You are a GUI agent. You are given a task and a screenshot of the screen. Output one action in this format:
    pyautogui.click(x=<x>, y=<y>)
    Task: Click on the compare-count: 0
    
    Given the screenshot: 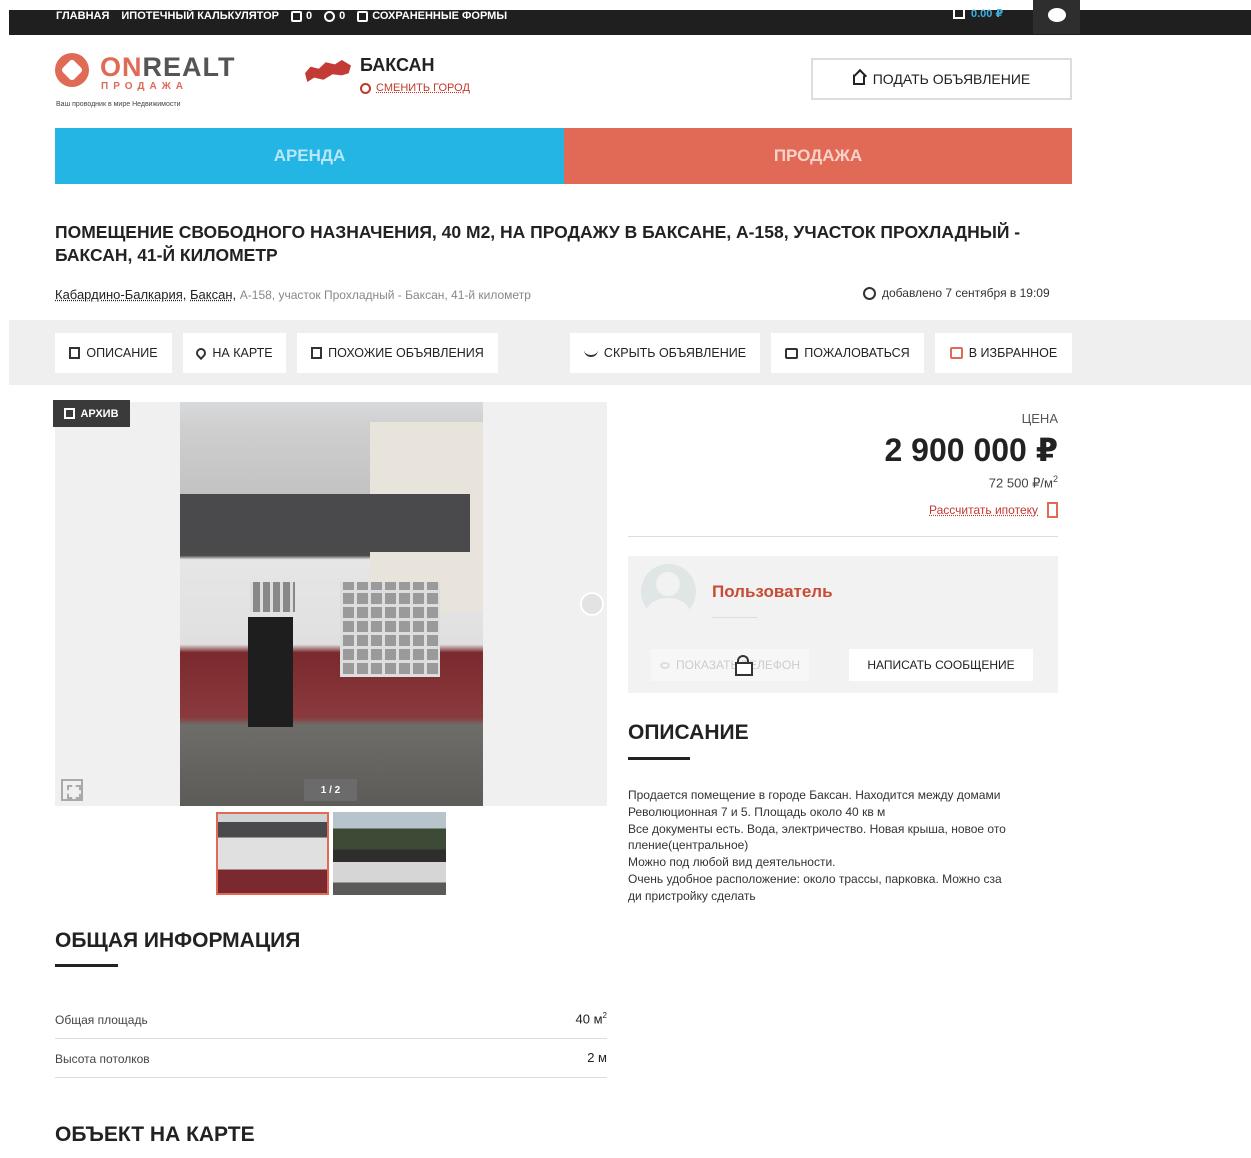 What is the action you would take?
    pyautogui.click(x=309, y=16)
    